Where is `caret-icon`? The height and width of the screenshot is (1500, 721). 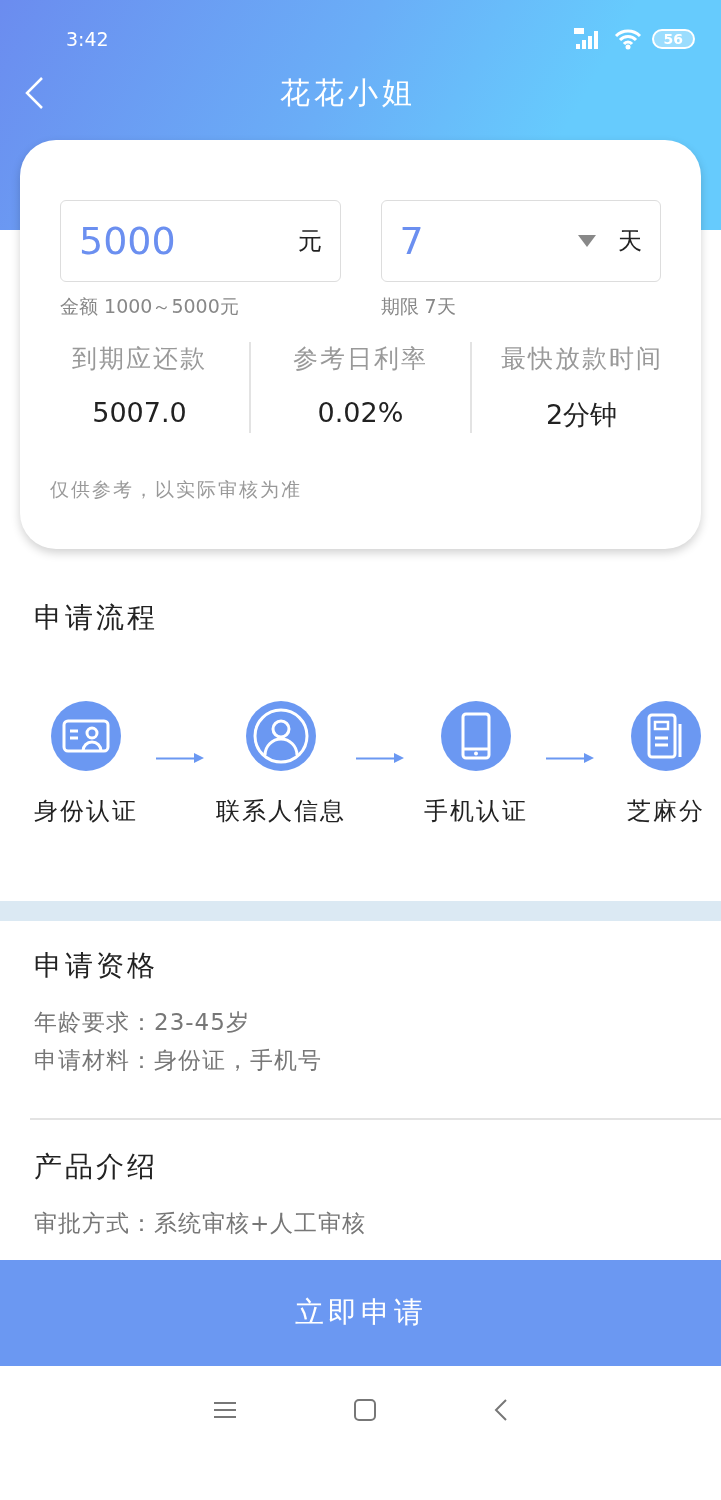 caret-icon is located at coordinates (587, 241).